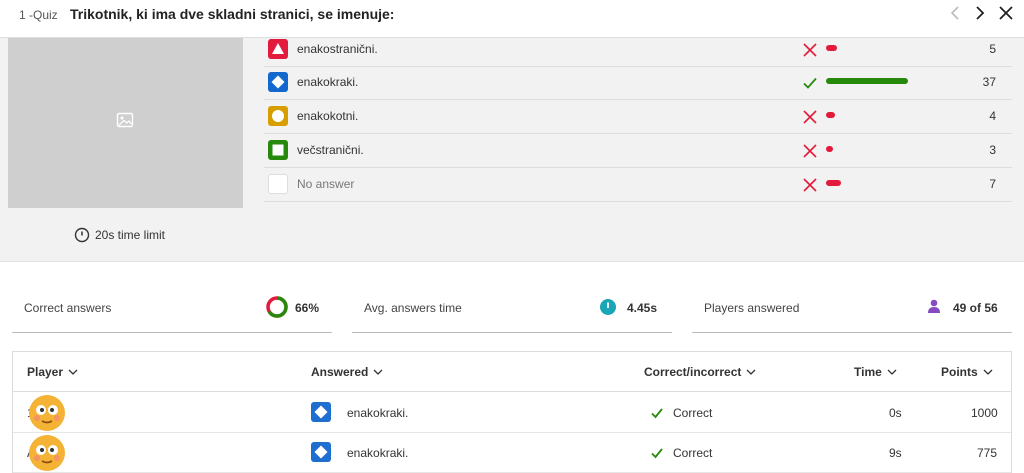  I want to click on empty-answer-icon, so click(278, 184).